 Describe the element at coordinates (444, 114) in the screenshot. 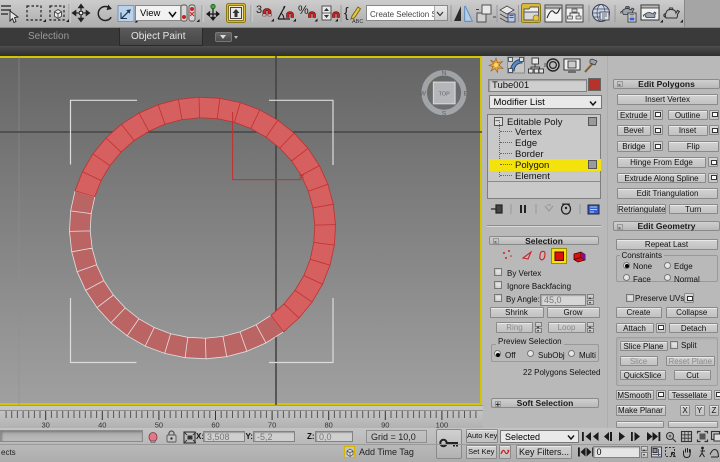

I see `svg-text: S` at that location.